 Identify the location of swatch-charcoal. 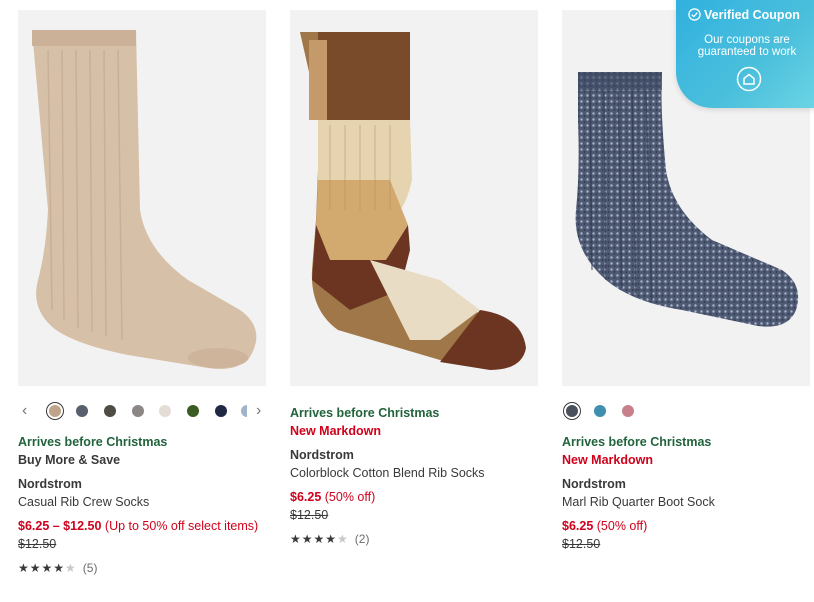
(110, 411).